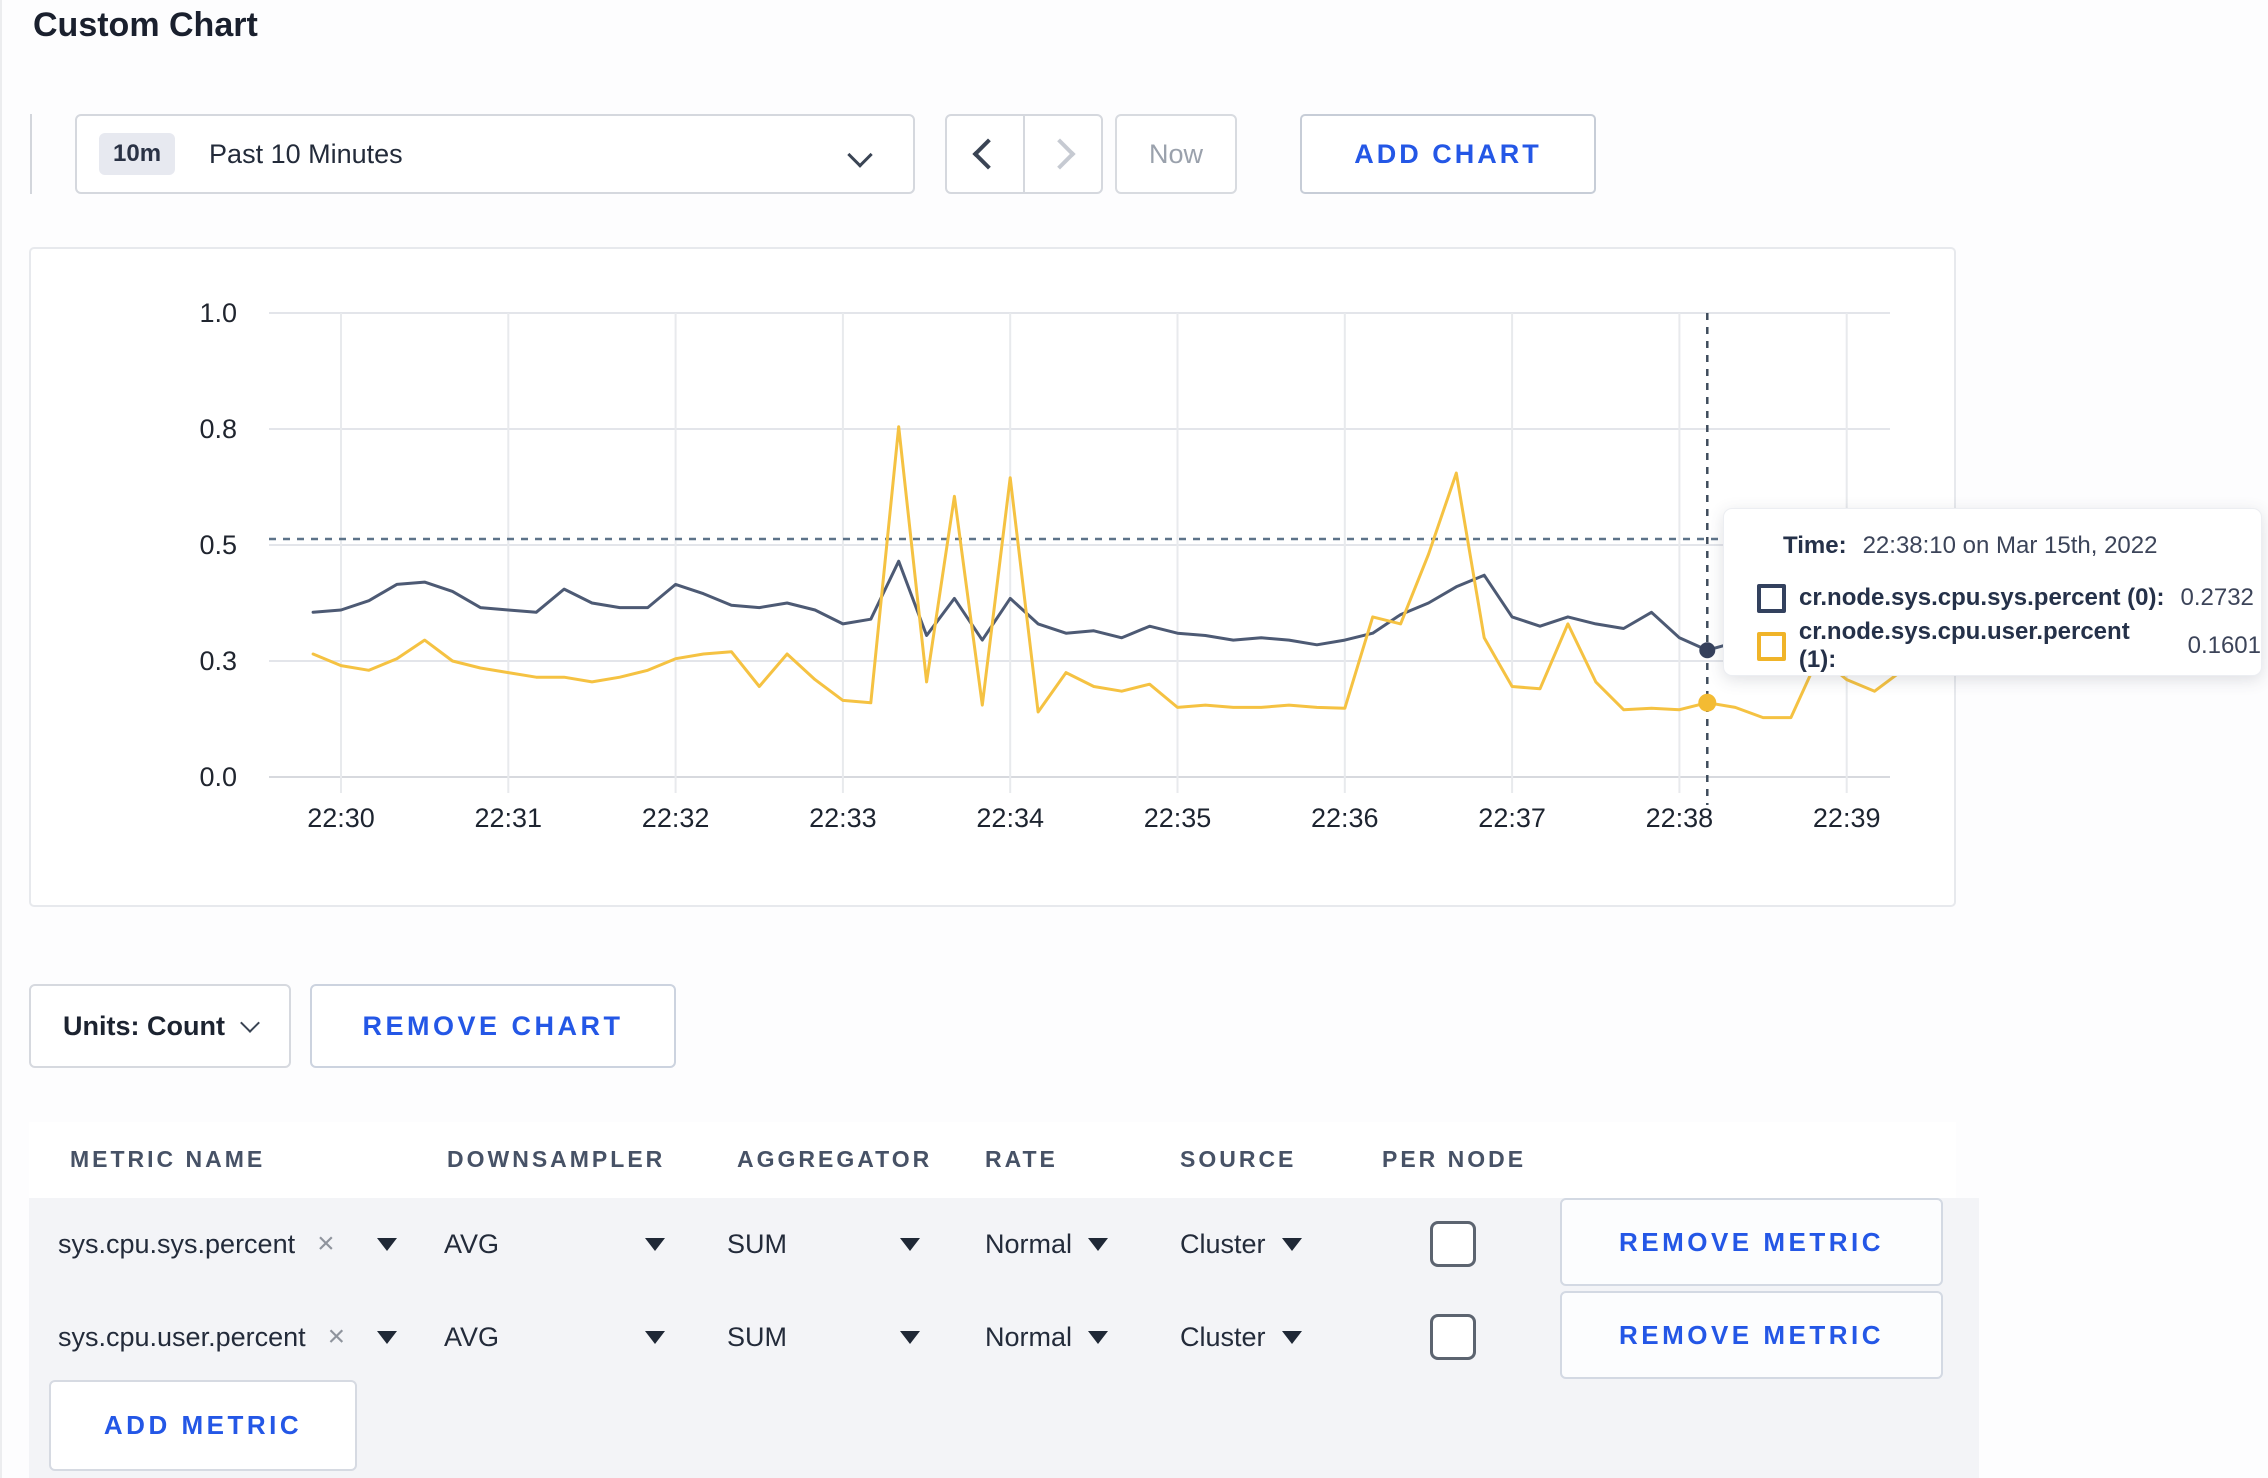 Image resolution: width=2268 pixels, height=1478 pixels. I want to click on prev-time-button, so click(986, 154).